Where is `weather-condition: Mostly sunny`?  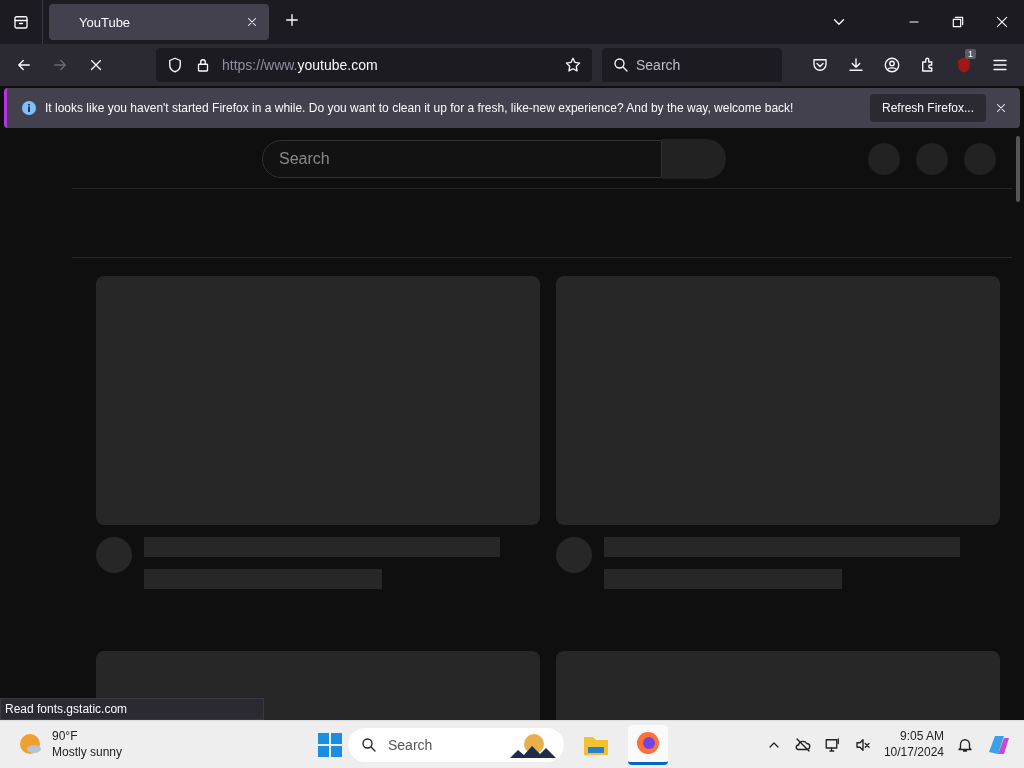 weather-condition: Mostly sunny is located at coordinates (87, 752).